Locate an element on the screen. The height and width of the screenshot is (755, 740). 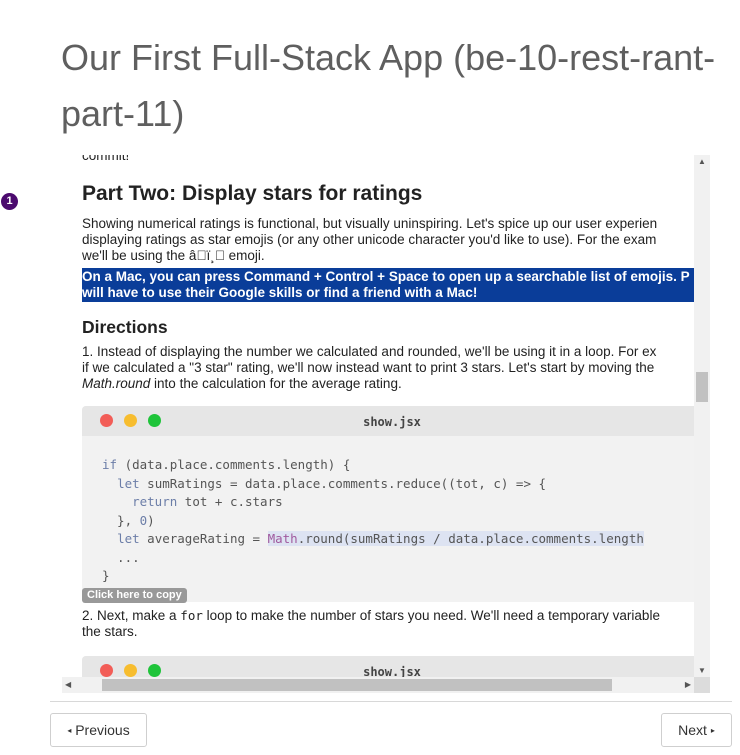
horizontal-scroll-thumb is located at coordinates (357, 685).